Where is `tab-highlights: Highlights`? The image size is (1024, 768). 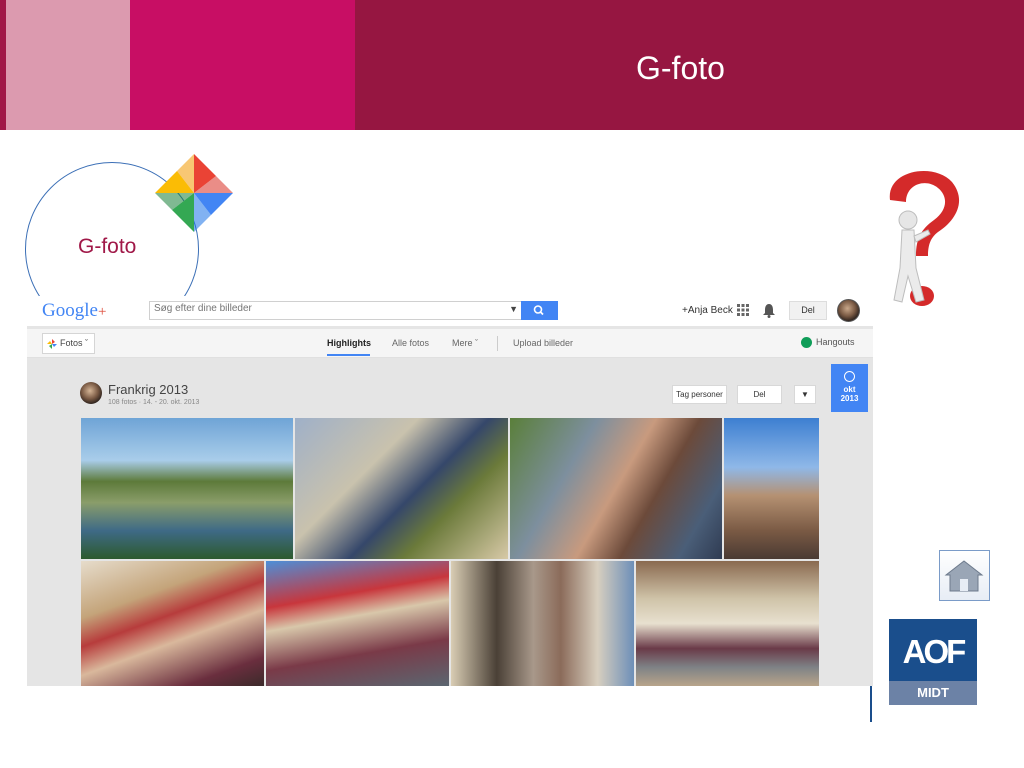 tab-highlights: Highlights is located at coordinates (349, 343).